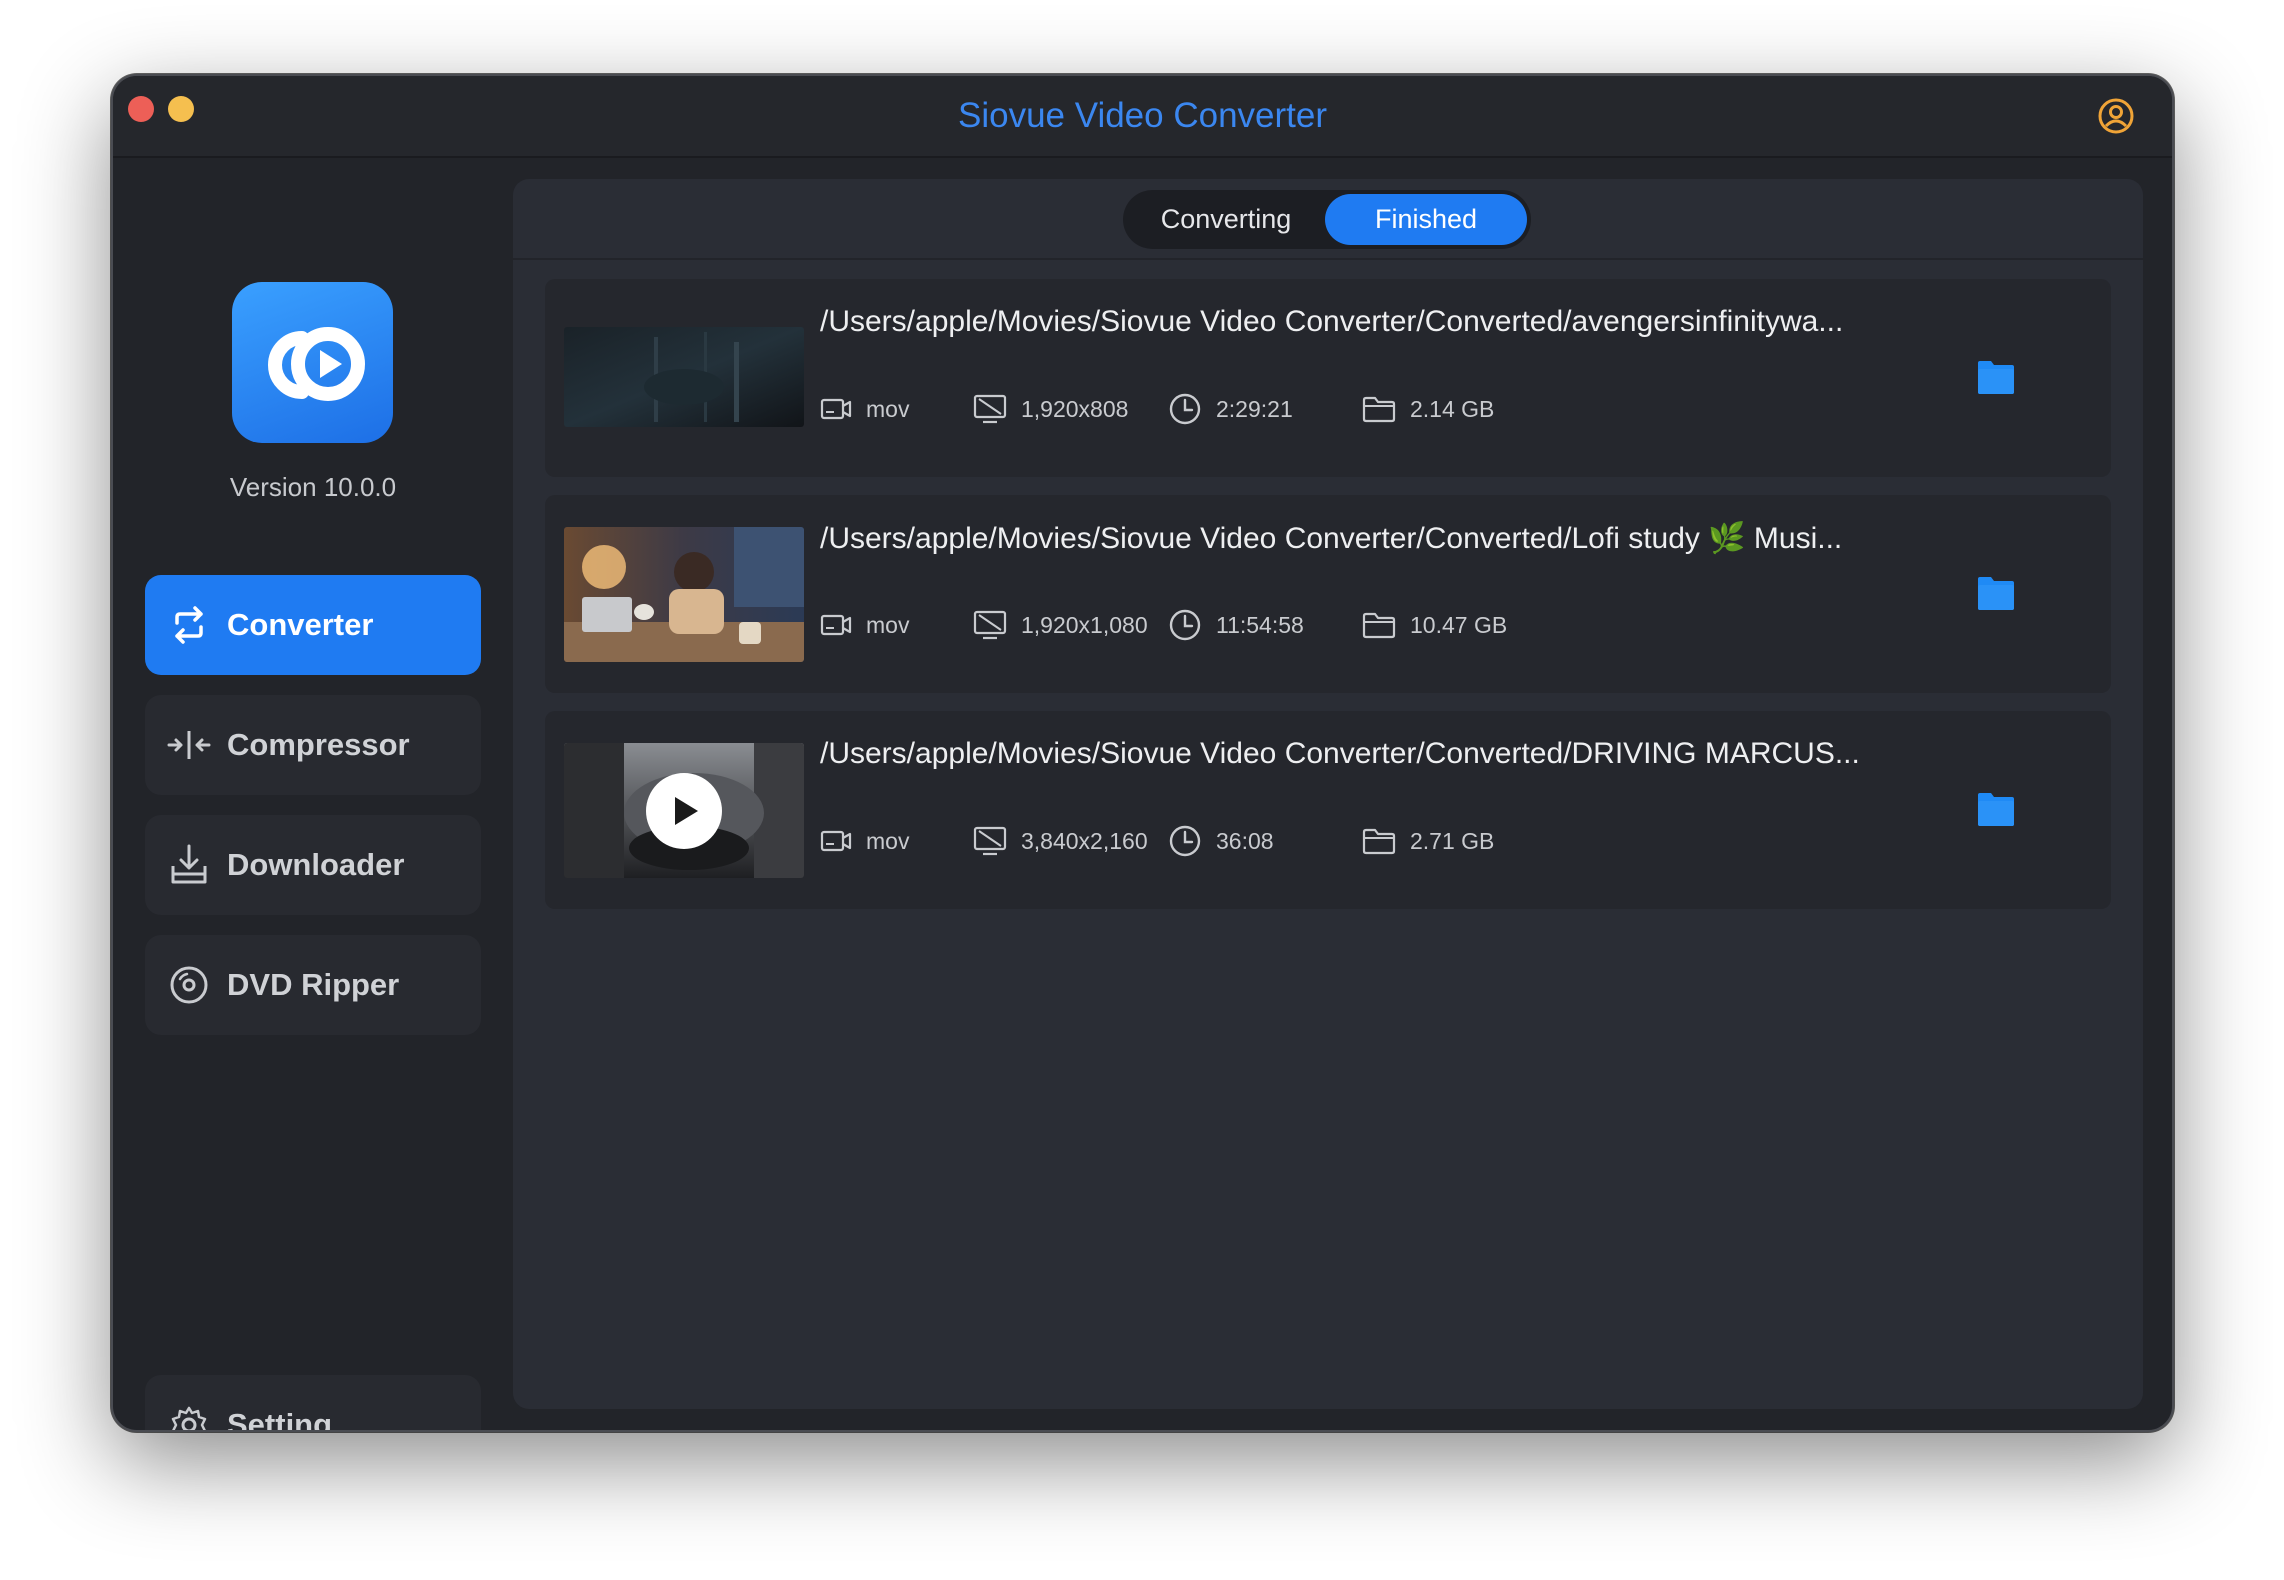 This screenshot has width=2284, height=1580. What do you see at coordinates (1084, 624) in the screenshot?
I see `resolution-value: 1,920x1,080` at bounding box center [1084, 624].